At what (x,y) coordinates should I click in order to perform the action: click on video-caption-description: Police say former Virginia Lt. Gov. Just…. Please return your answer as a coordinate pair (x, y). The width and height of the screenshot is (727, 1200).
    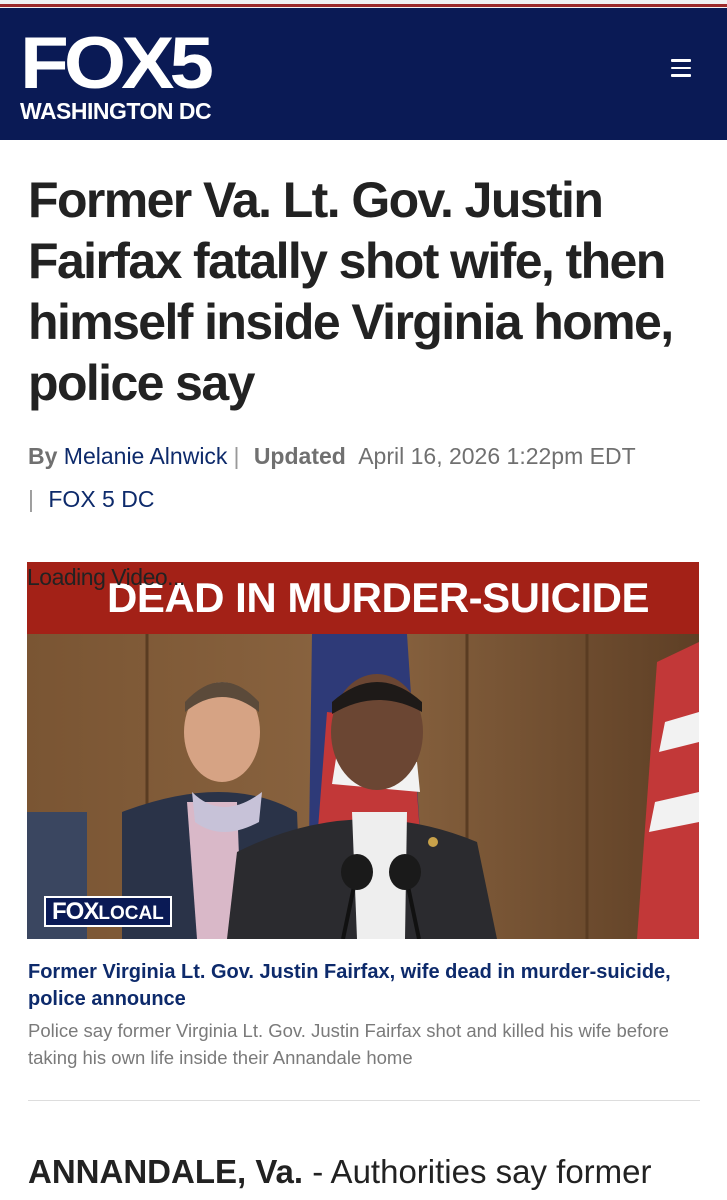
    Looking at the image, I should click on (348, 1044).